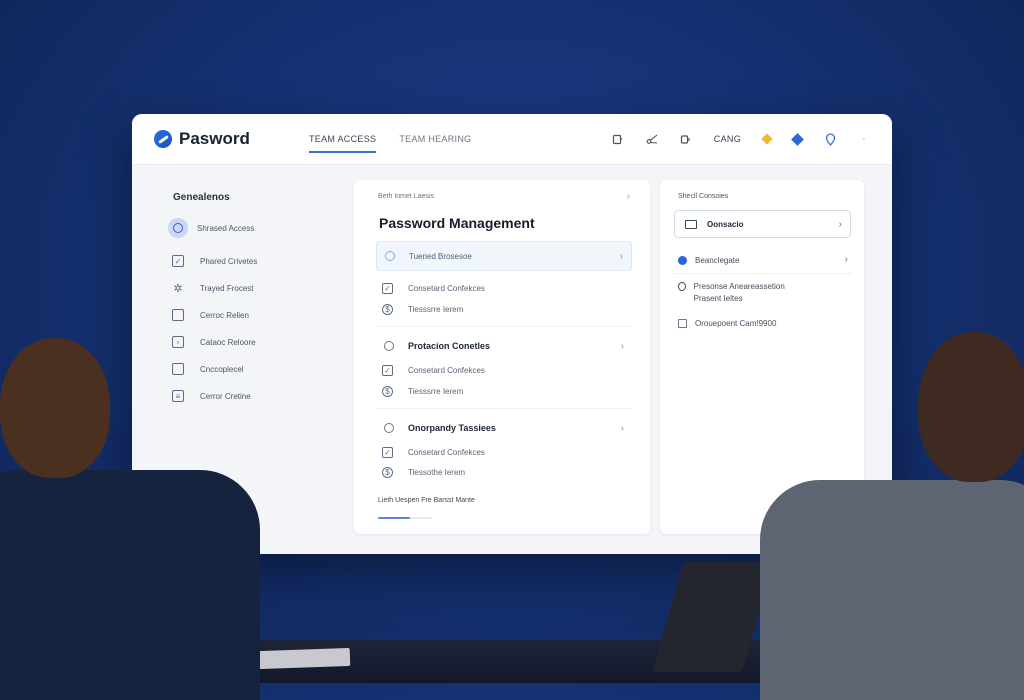  Describe the element at coordinates (440, 256) in the screenshot. I see `section-label: Tuened Brosesoe` at that location.